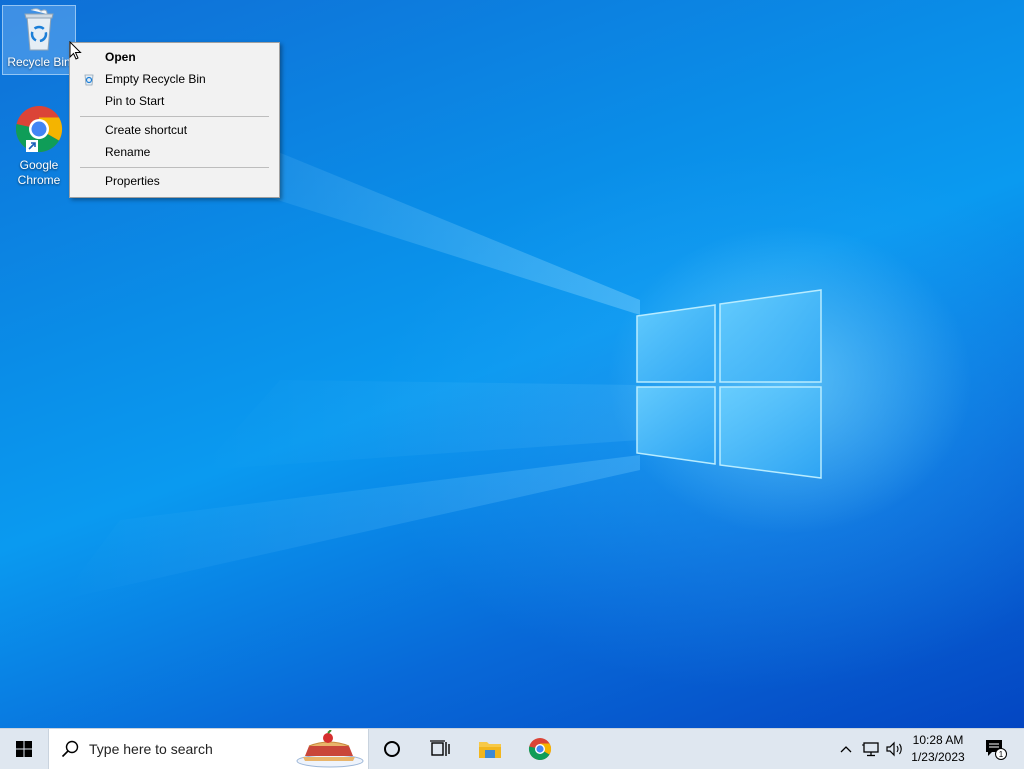  I want to click on clock-date: 1/23/2023, so click(938, 757).